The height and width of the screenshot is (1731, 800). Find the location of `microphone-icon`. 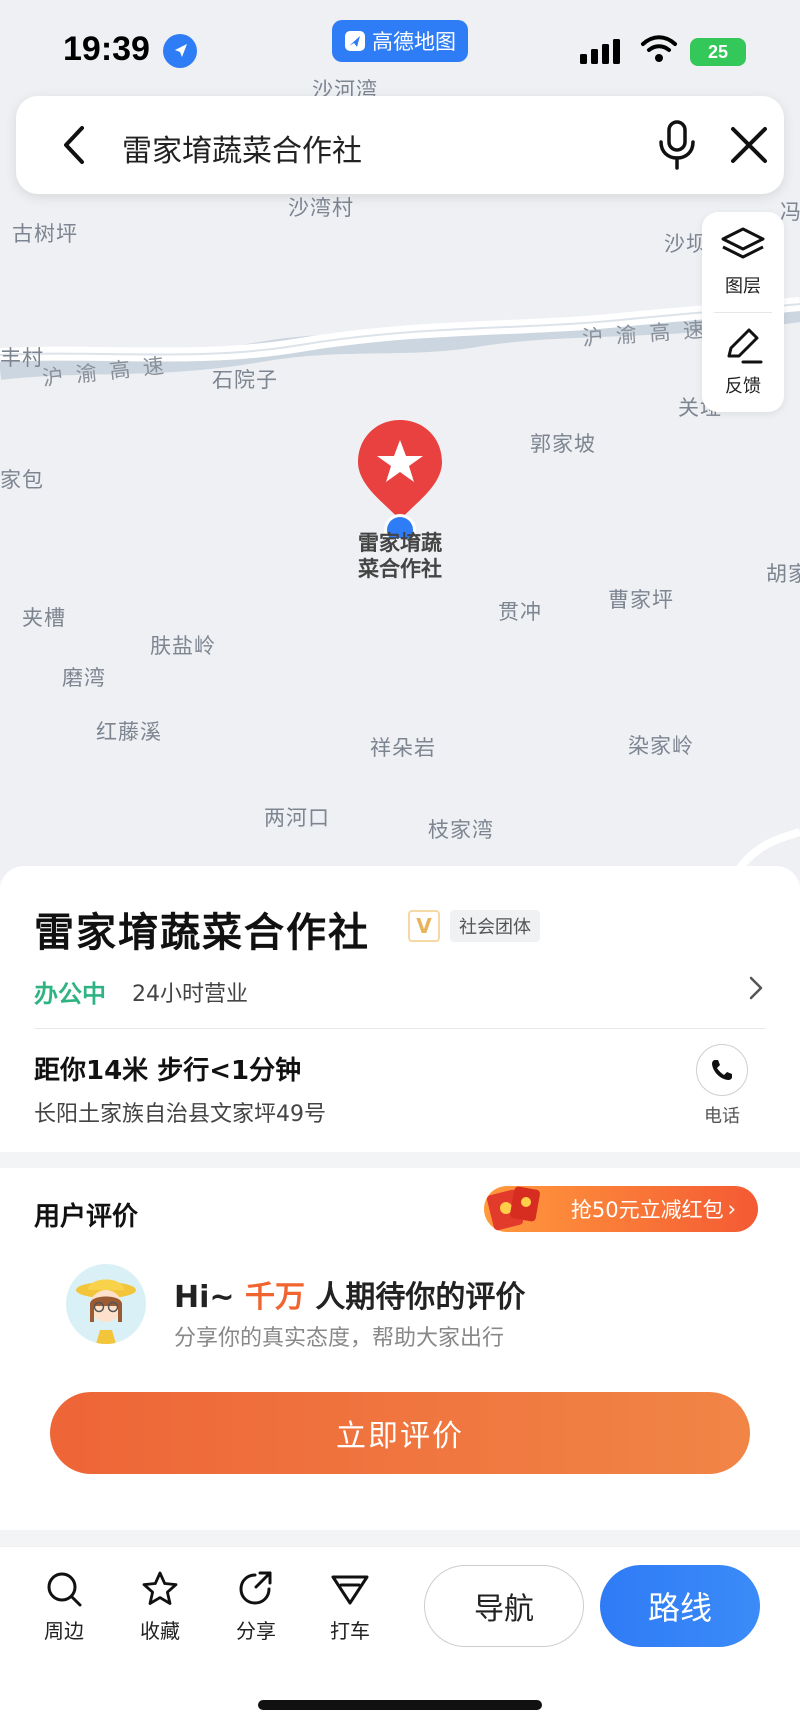

microphone-icon is located at coordinates (677, 145).